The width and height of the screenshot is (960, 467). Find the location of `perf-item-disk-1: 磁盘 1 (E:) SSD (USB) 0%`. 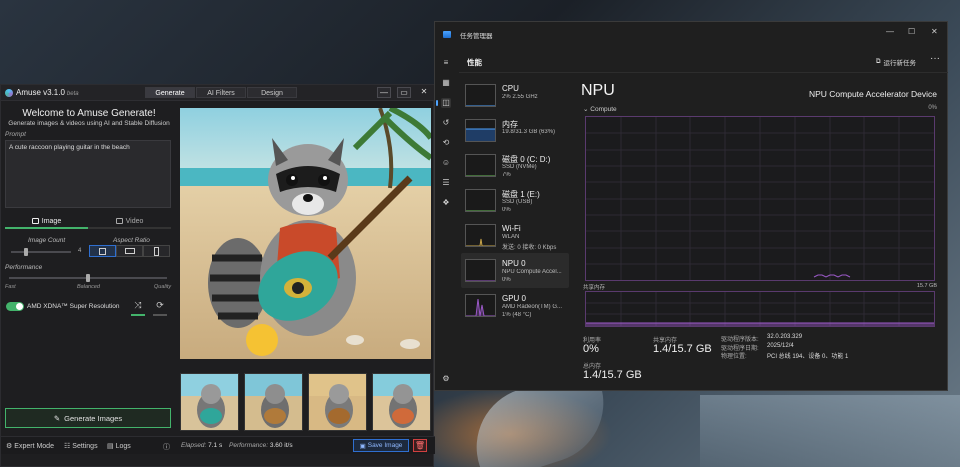

perf-item-disk-1: 磁盘 1 (E:) SSD (USB) 0% is located at coordinates (515, 200).